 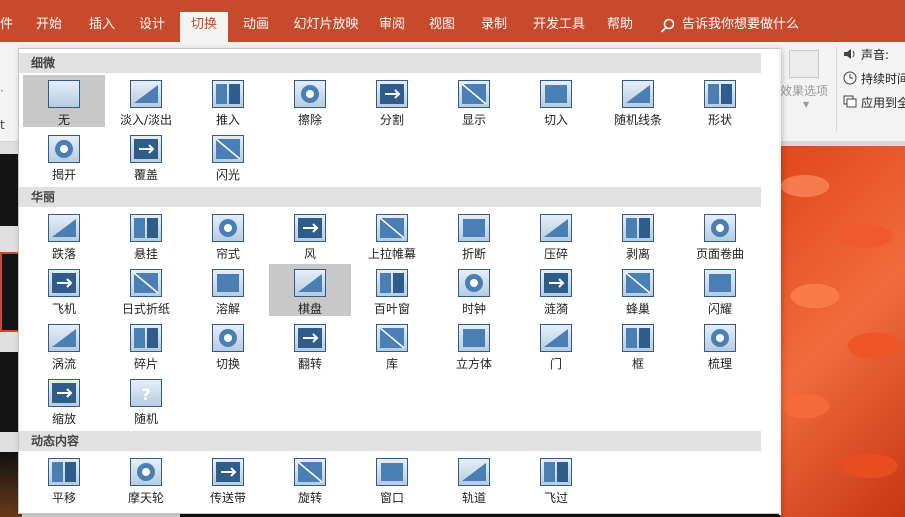 I want to click on transition-item: 框, so click(x=638, y=345).